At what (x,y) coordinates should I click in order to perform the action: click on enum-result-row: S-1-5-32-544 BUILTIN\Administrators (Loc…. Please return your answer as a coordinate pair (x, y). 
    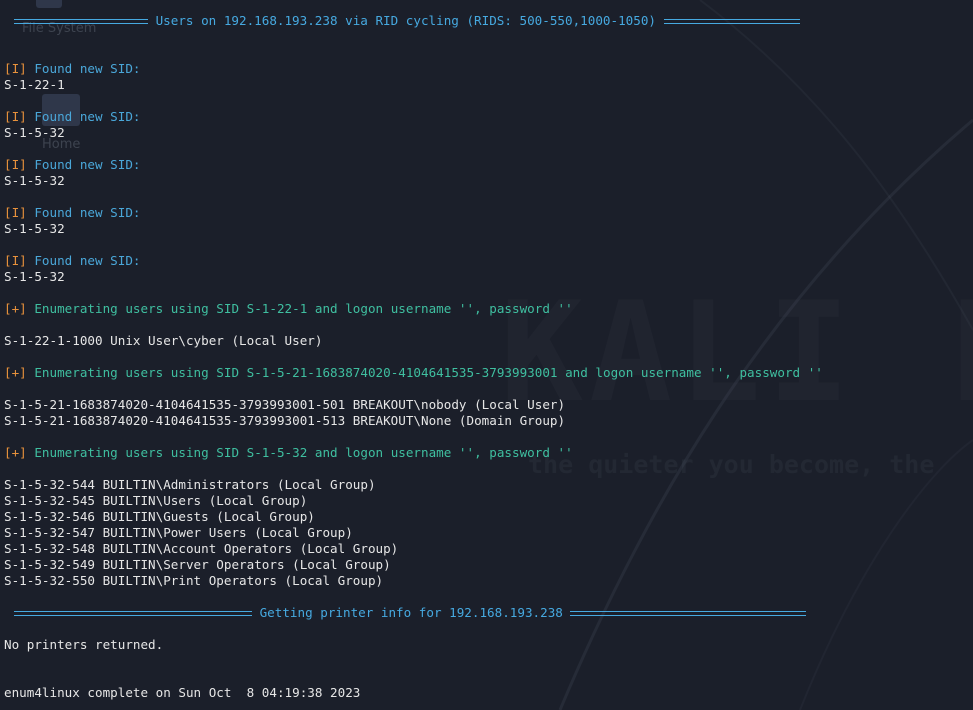
    Looking at the image, I should click on (190, 484).